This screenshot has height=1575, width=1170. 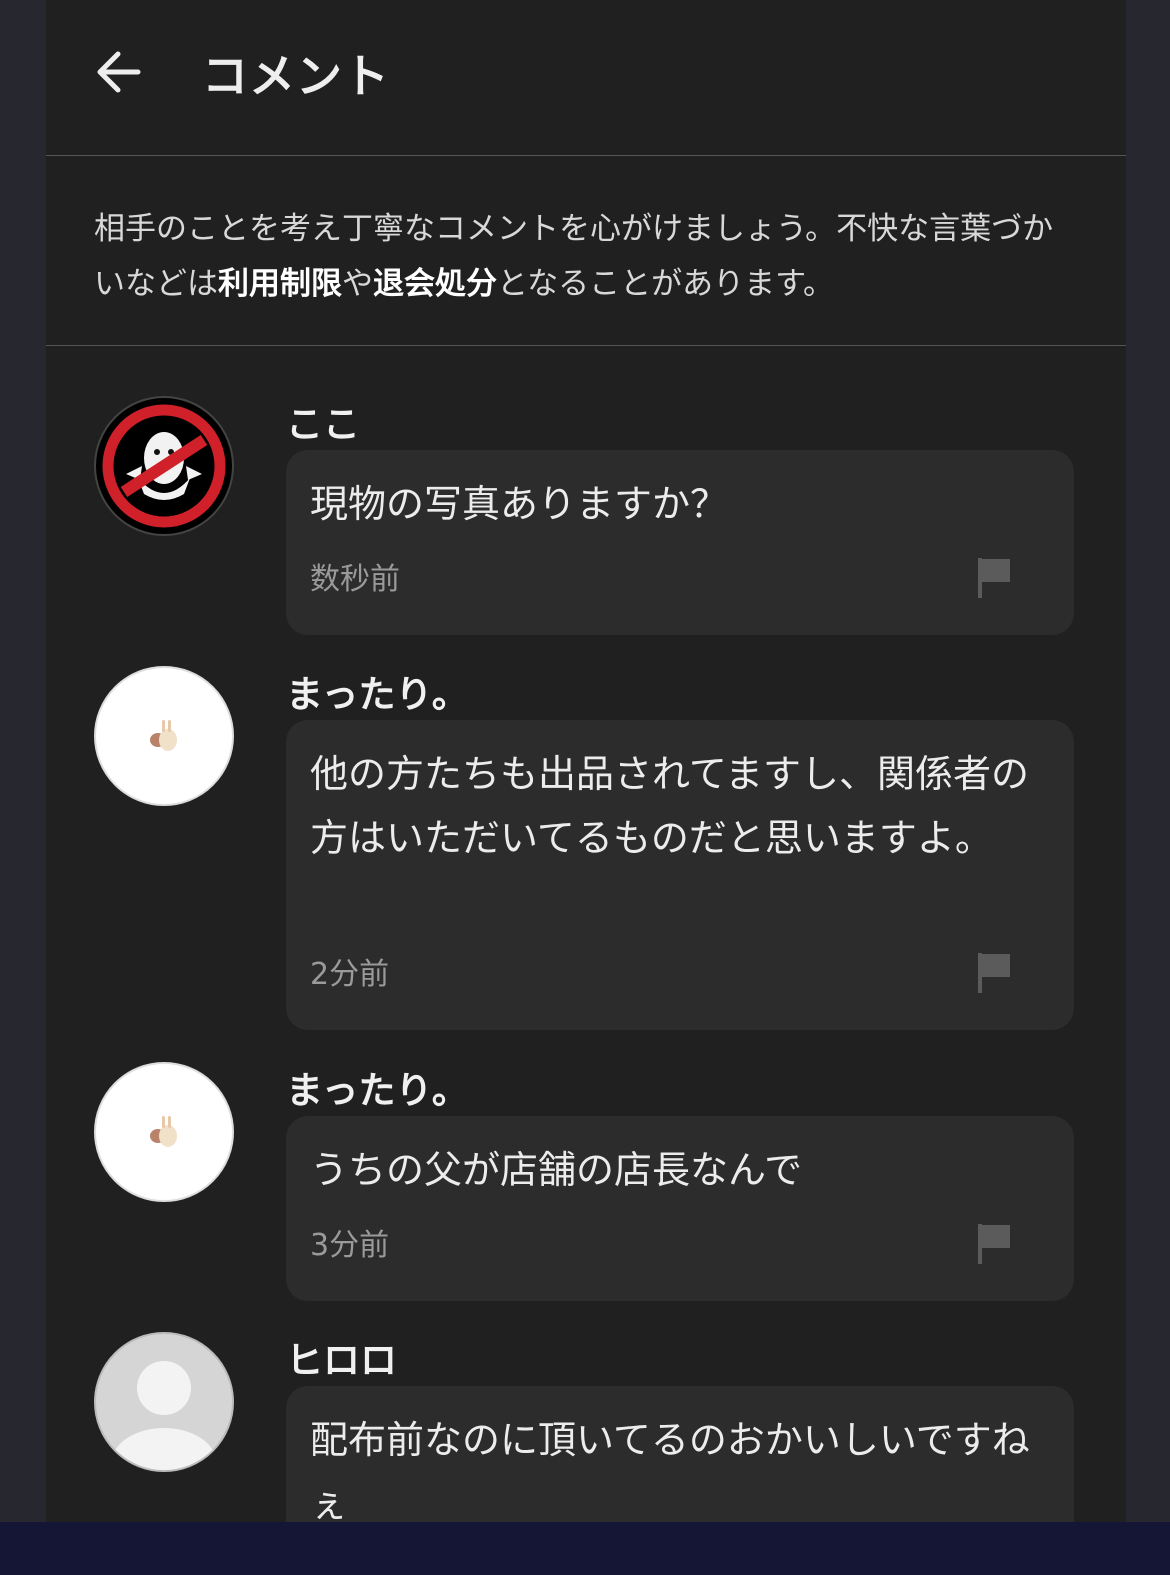 I want to click on comment-bubble: うちの父が店舗の店長なんで 3分前, so click(x=680, y=1208).